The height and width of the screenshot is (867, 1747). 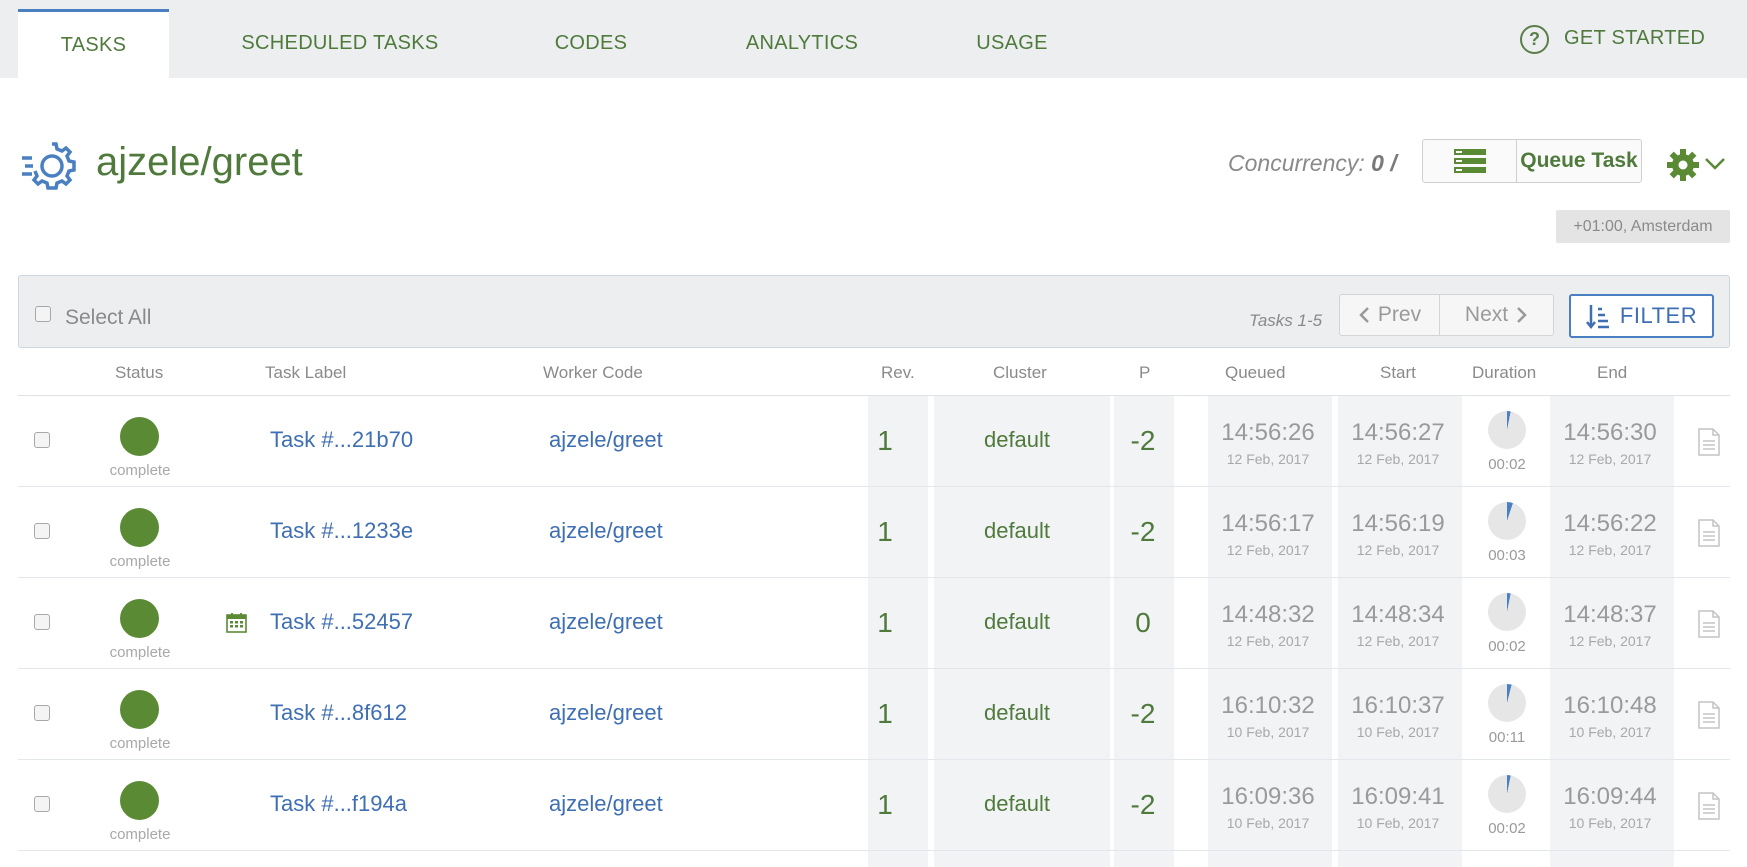 I want to click on queue-task-group: Queue Task, so click(x=1532, y=161).